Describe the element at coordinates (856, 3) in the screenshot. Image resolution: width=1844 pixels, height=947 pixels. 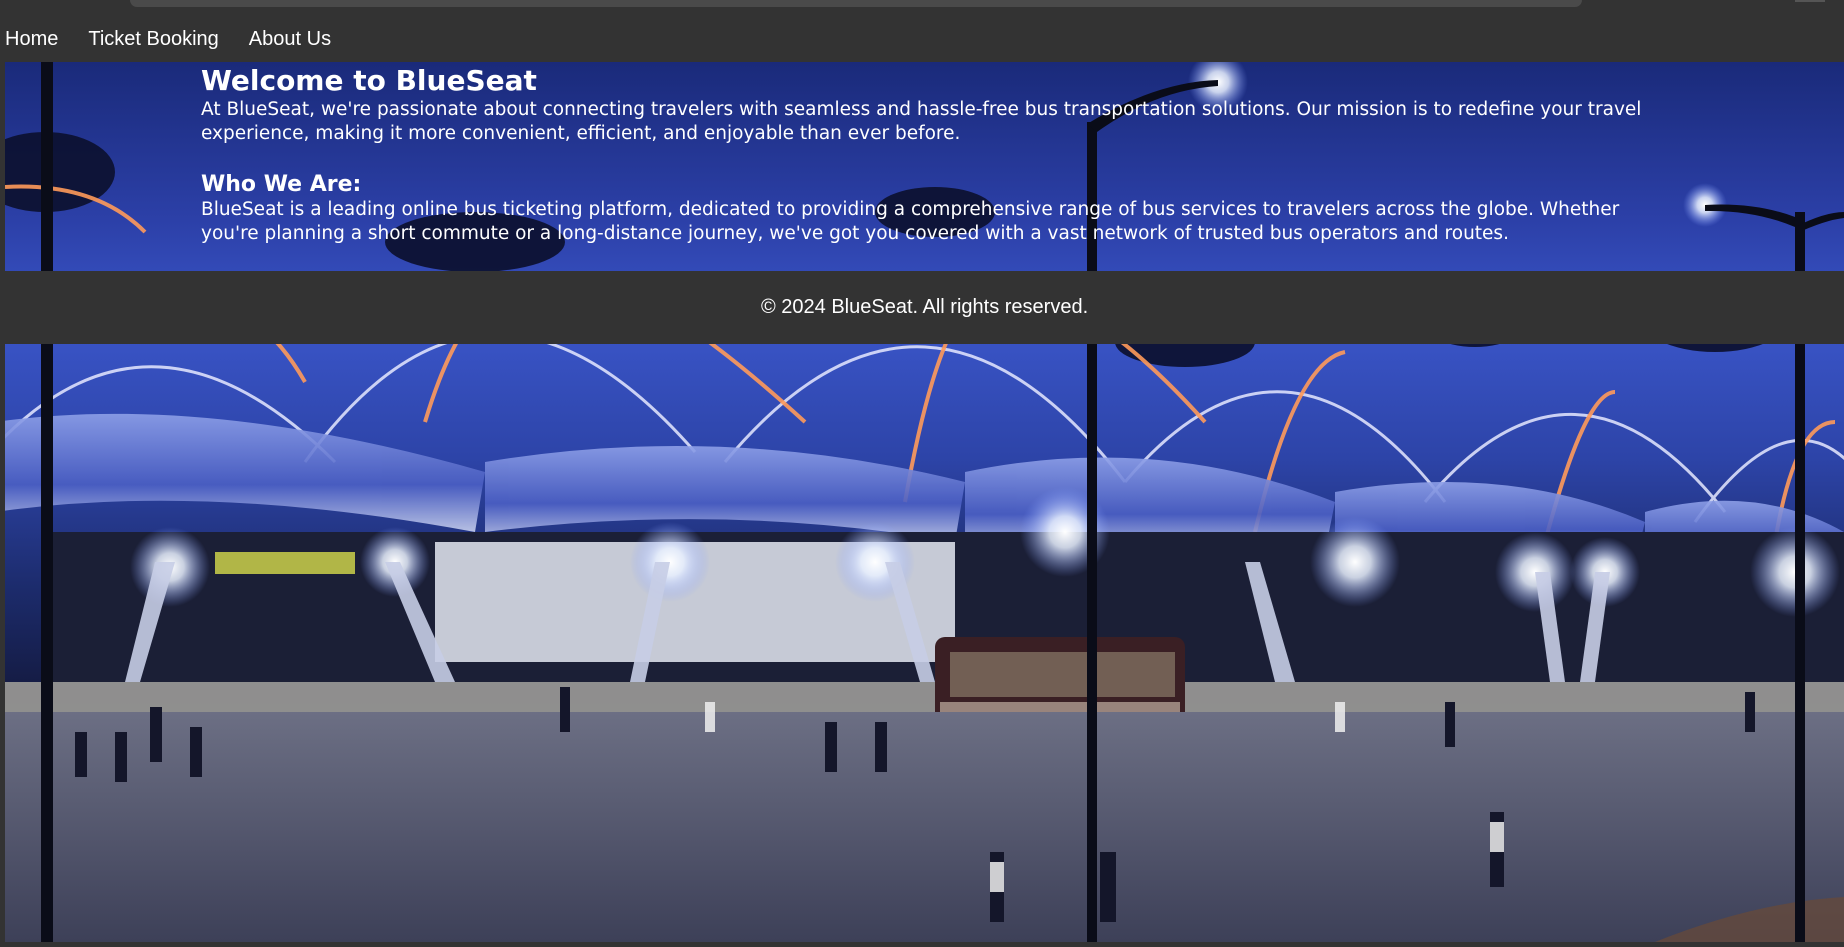
I see `browser-scrollbar-track` at that location.